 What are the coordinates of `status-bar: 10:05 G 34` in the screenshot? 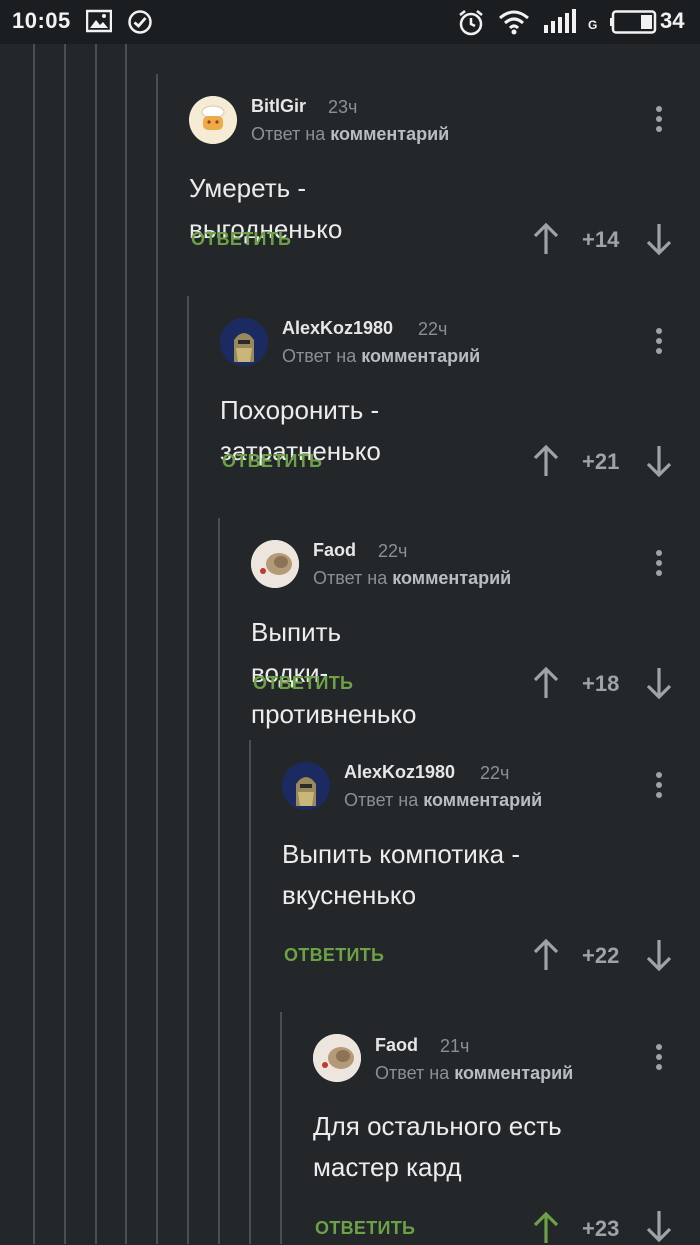 It's located at (350, 22).